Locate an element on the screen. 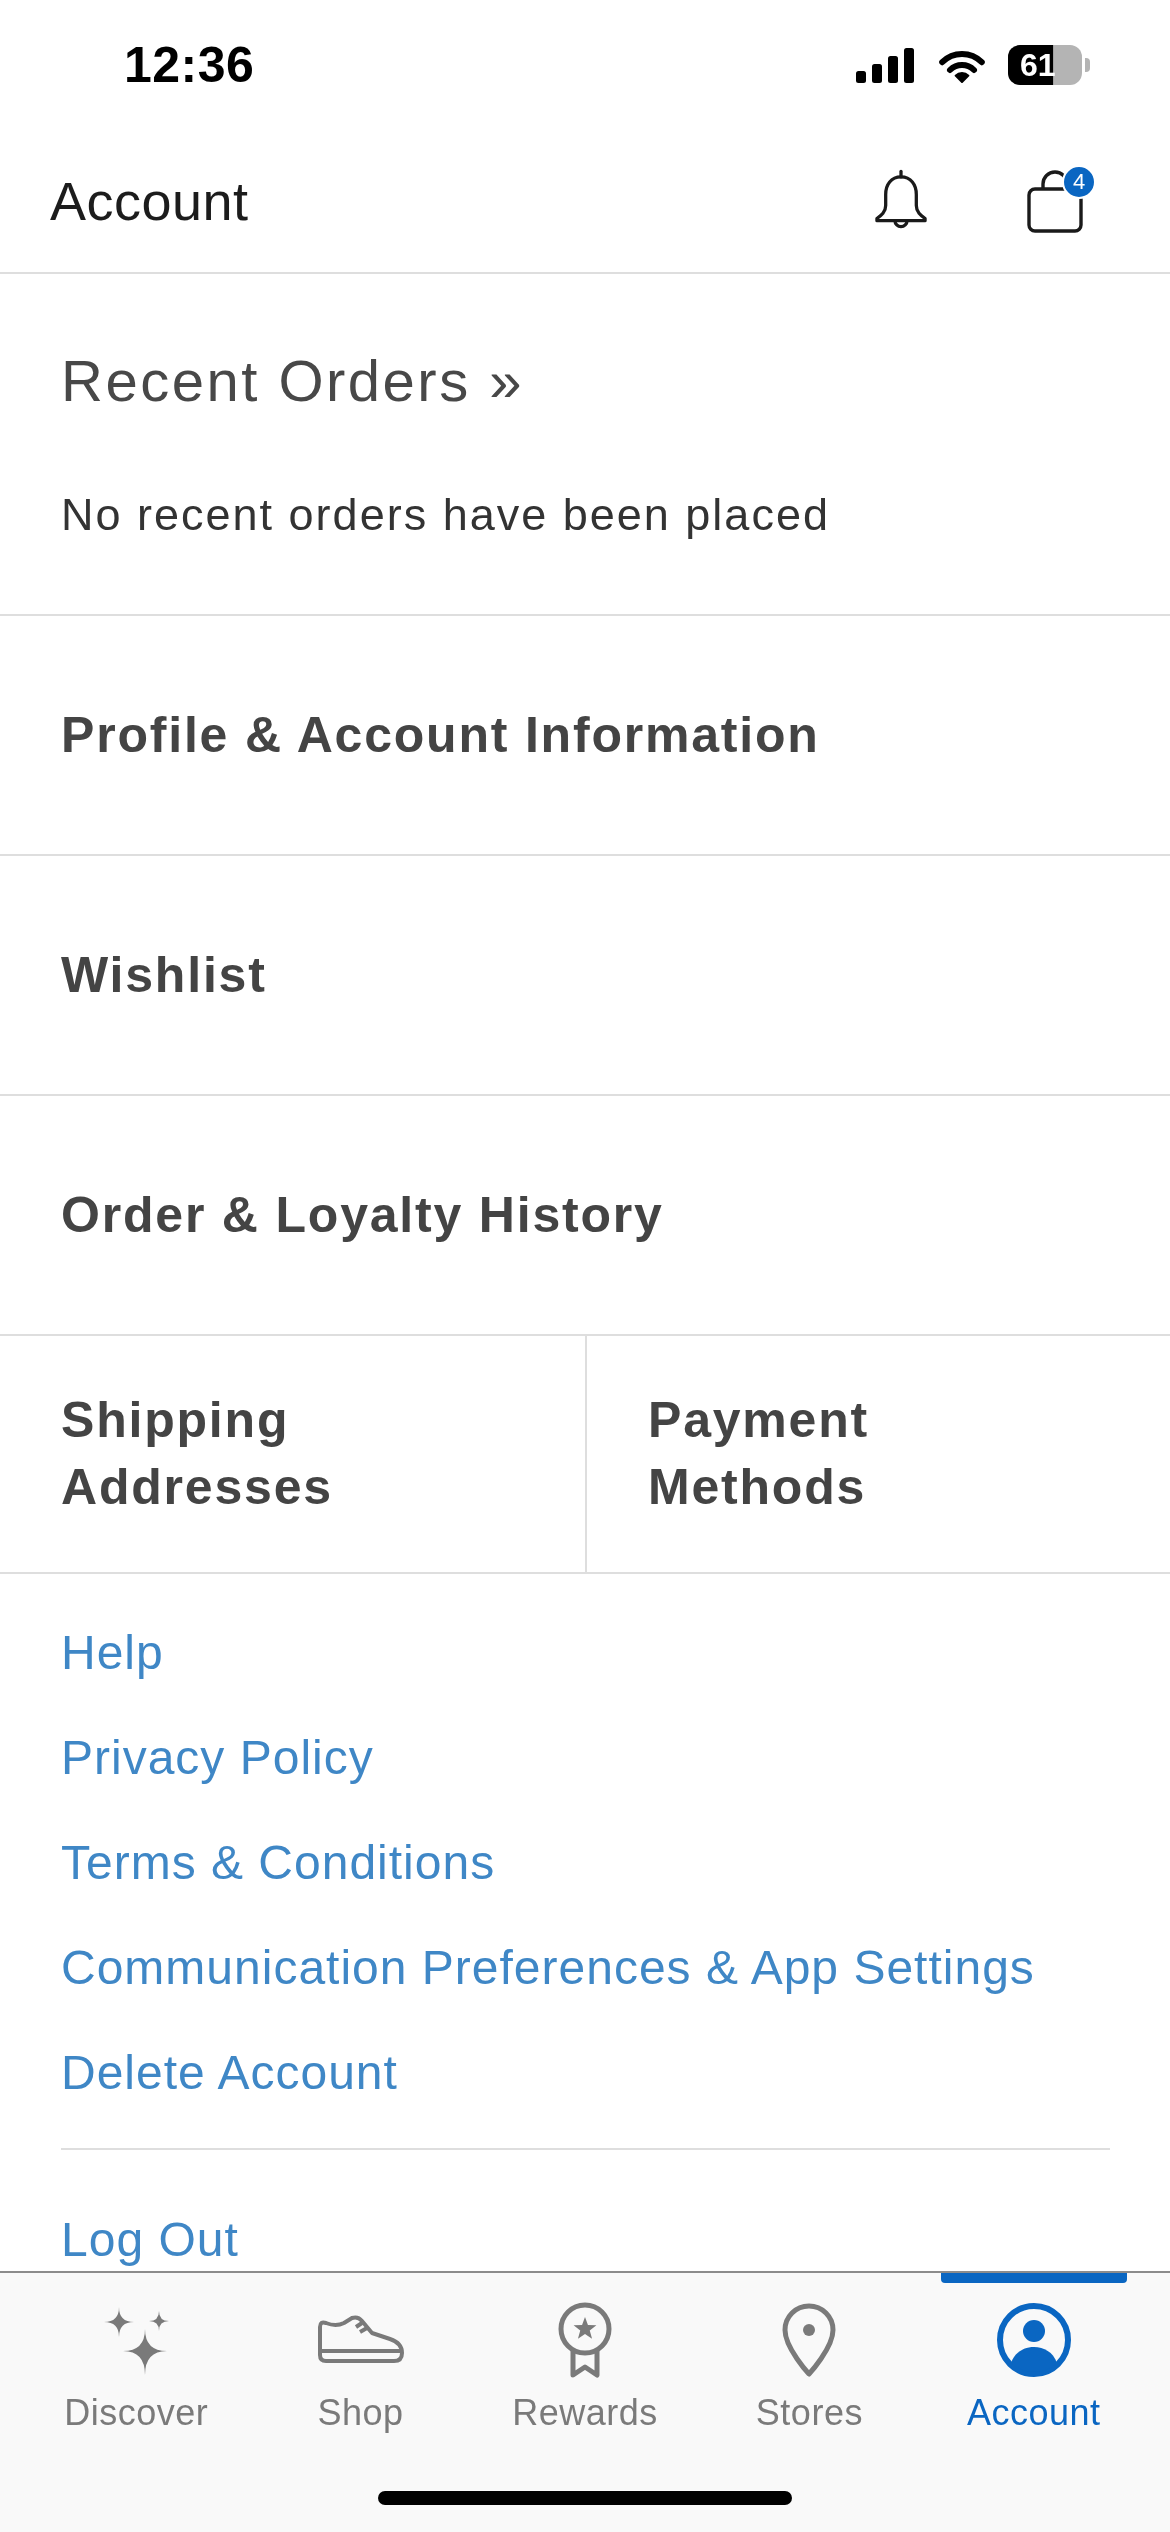 The width and height of the screenshot is (1170, 2532). recent-orders-link: Recent Orders » is located at coordinates (292, 381).